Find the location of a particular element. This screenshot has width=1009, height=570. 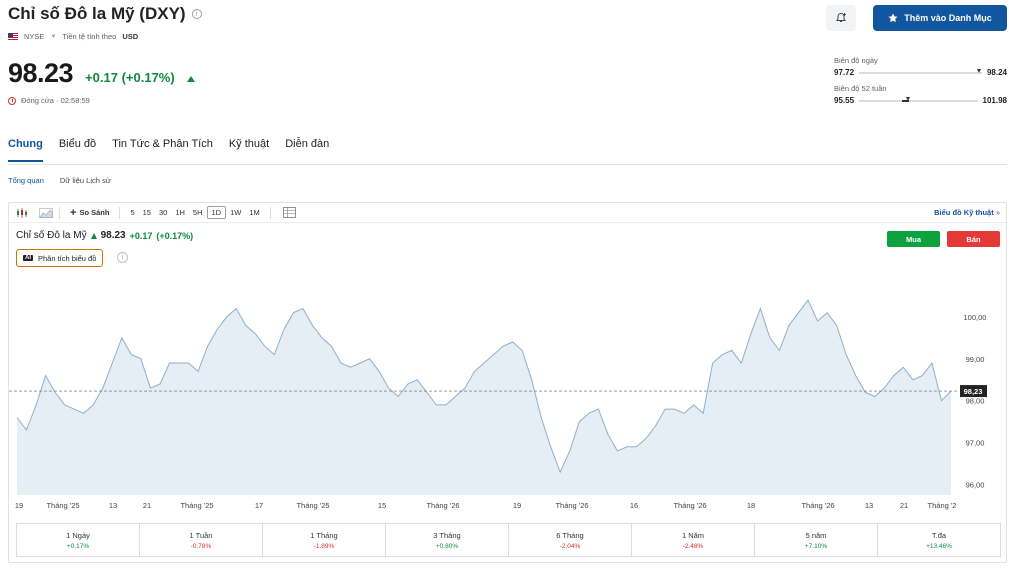

week52-range-marker is located at coordinates (908, 98).